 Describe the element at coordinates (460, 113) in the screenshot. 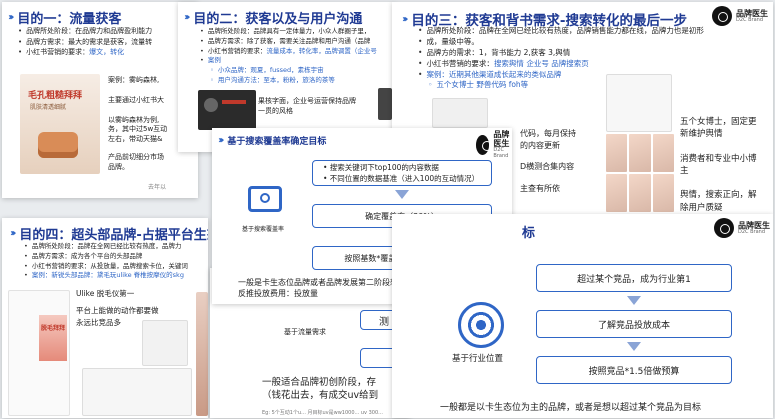

I see `content-screenshot-image` at that location.